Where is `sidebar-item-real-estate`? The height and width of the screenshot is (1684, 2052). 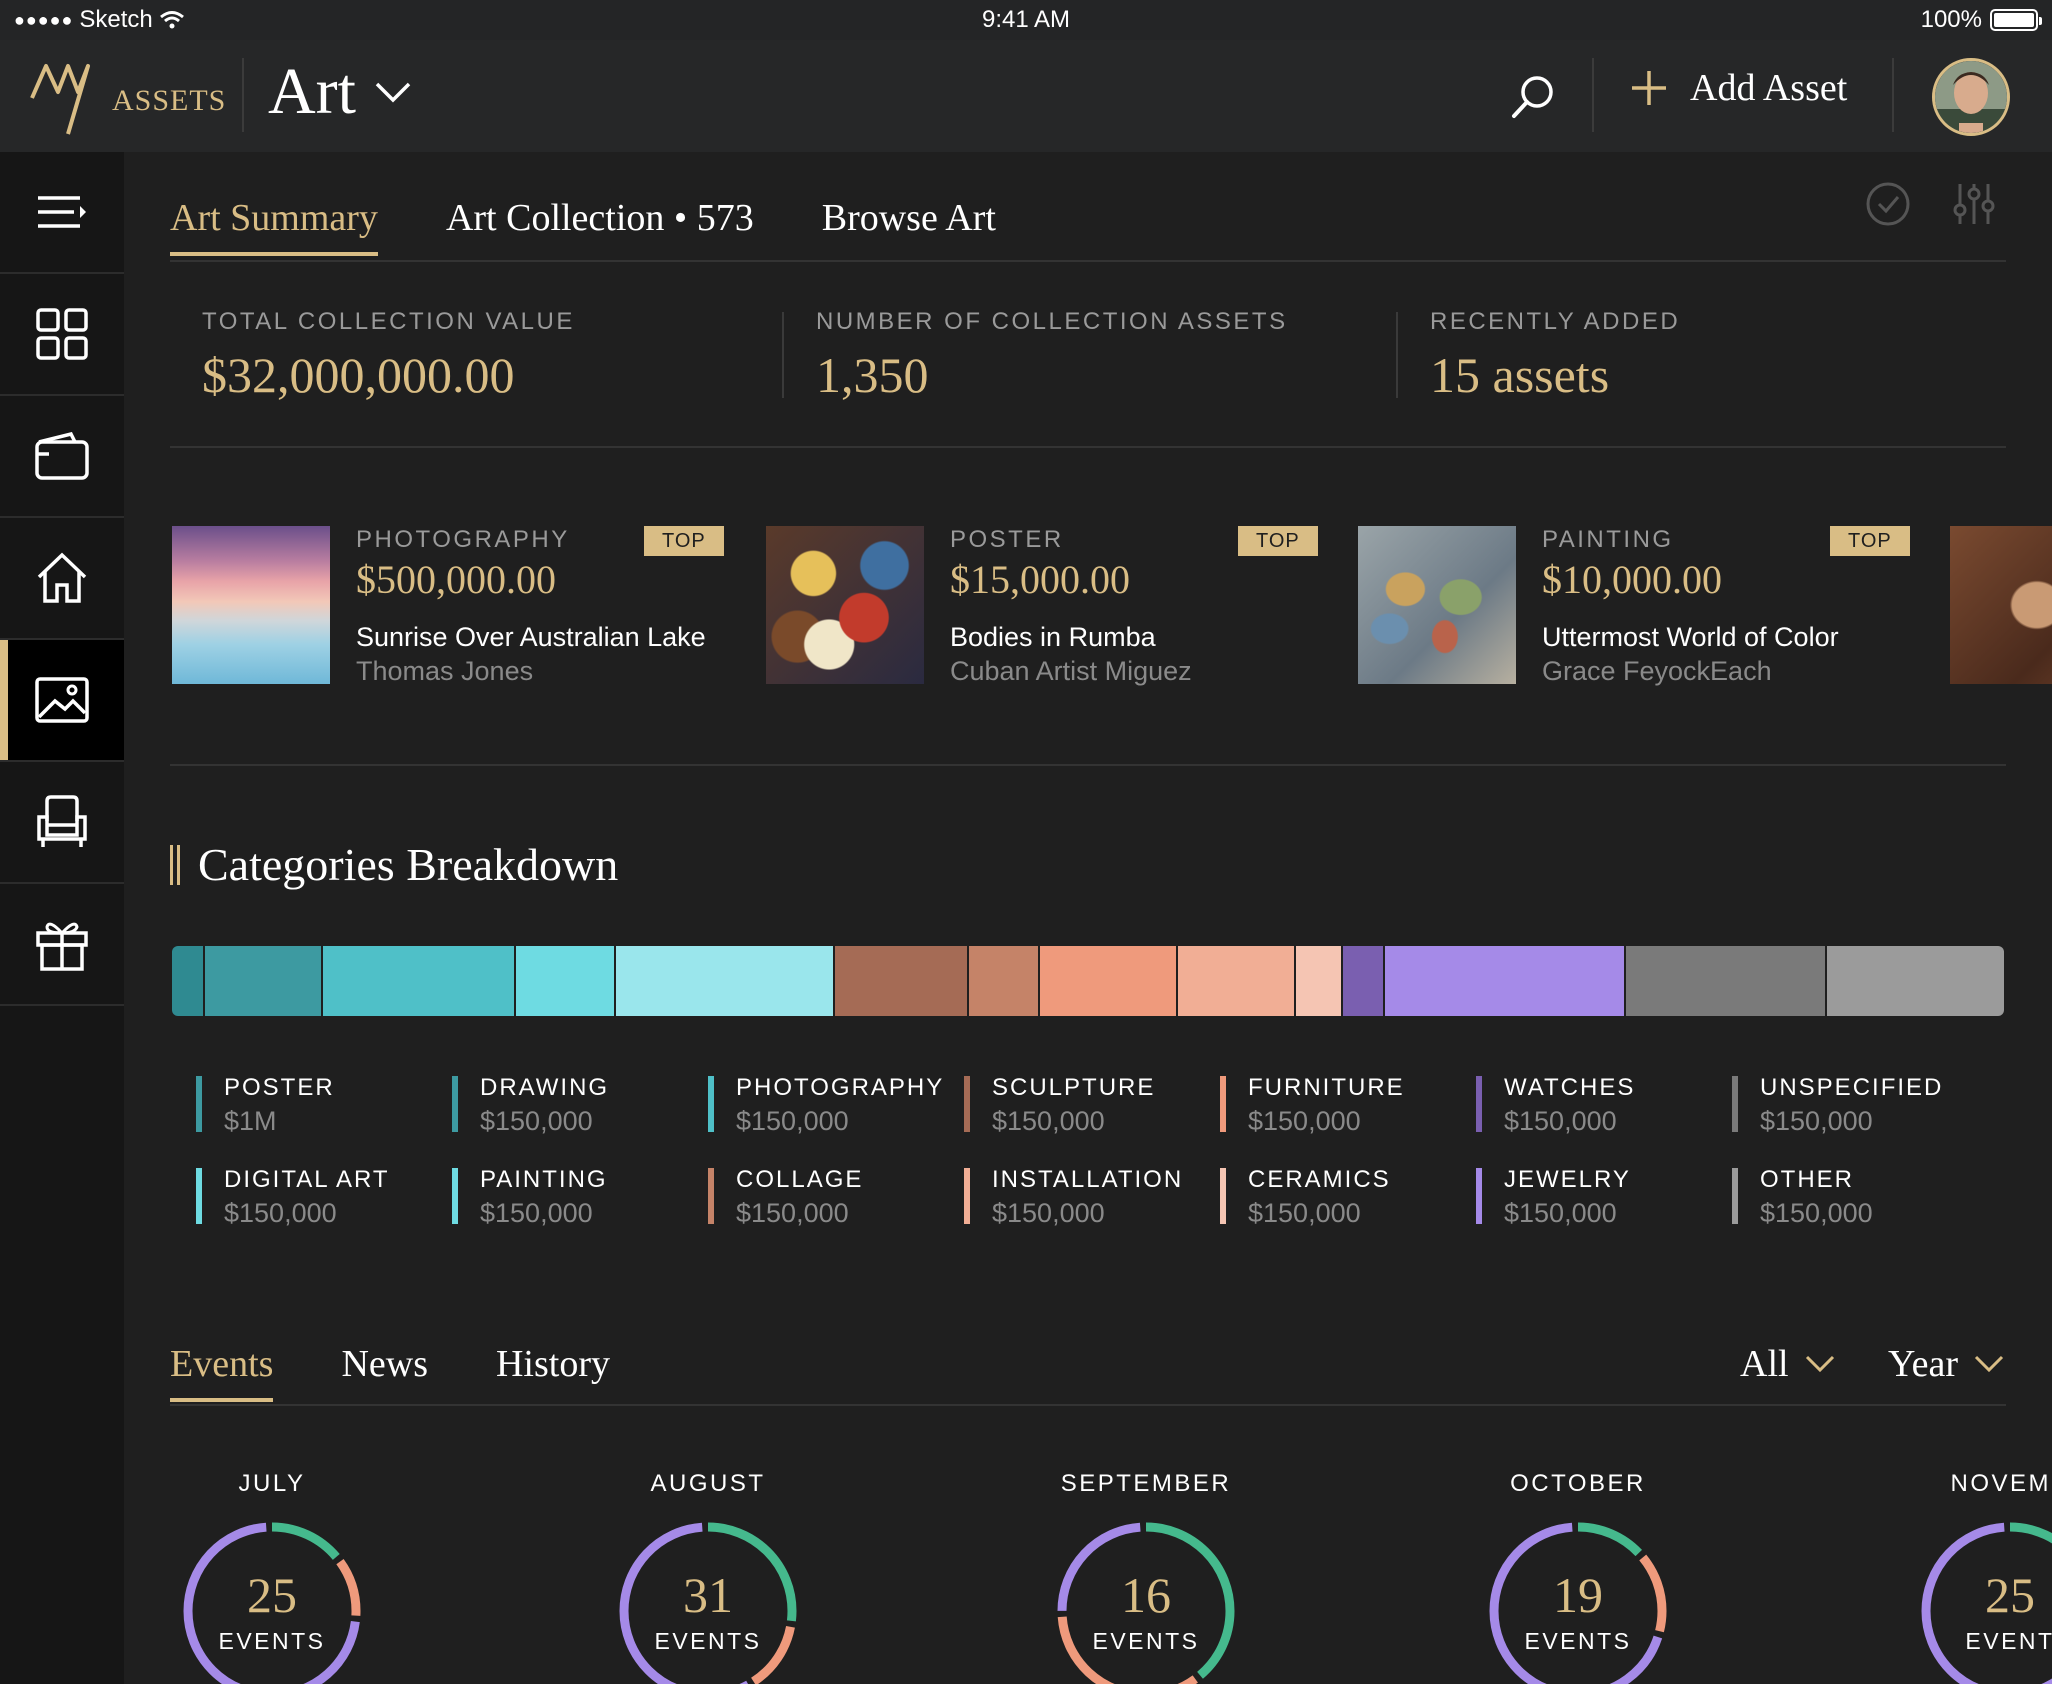
sidebar-item-real-estate is located at coordinates (62, 579).